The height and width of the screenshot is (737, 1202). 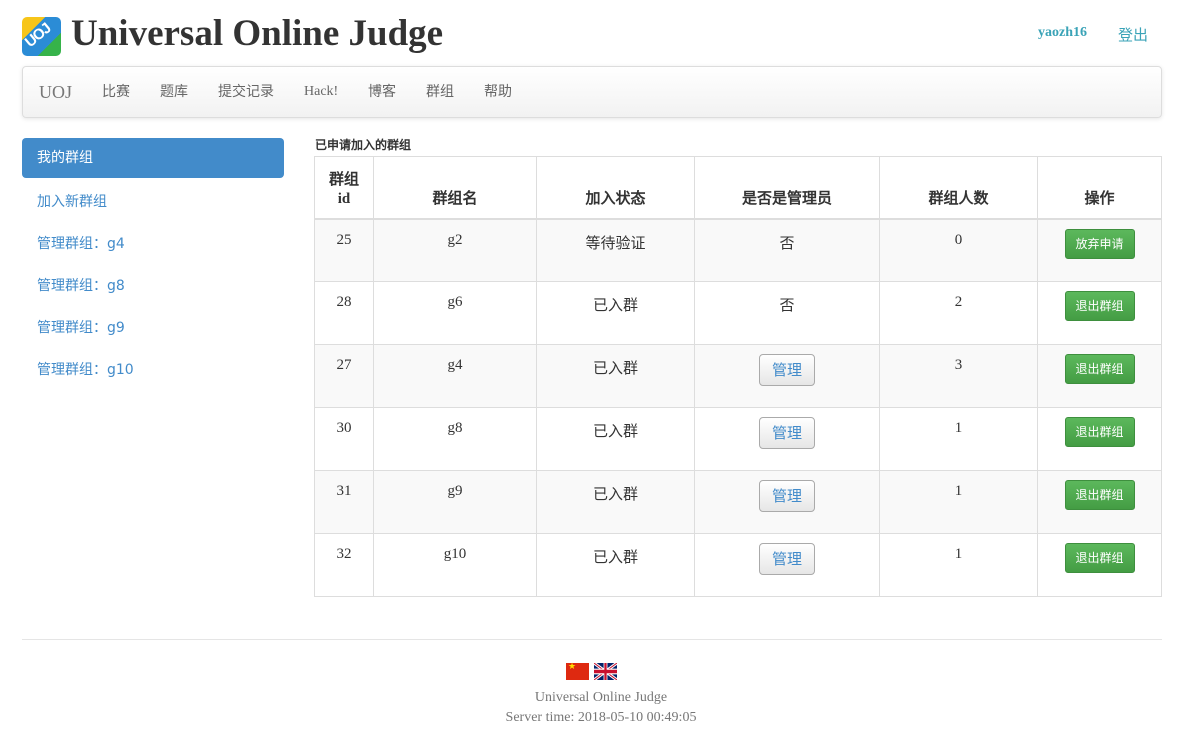 What do you see at coordinates (958, 313) in the screenshot?
I see `cell-member-count: 2` at bounding box center [958, 313].